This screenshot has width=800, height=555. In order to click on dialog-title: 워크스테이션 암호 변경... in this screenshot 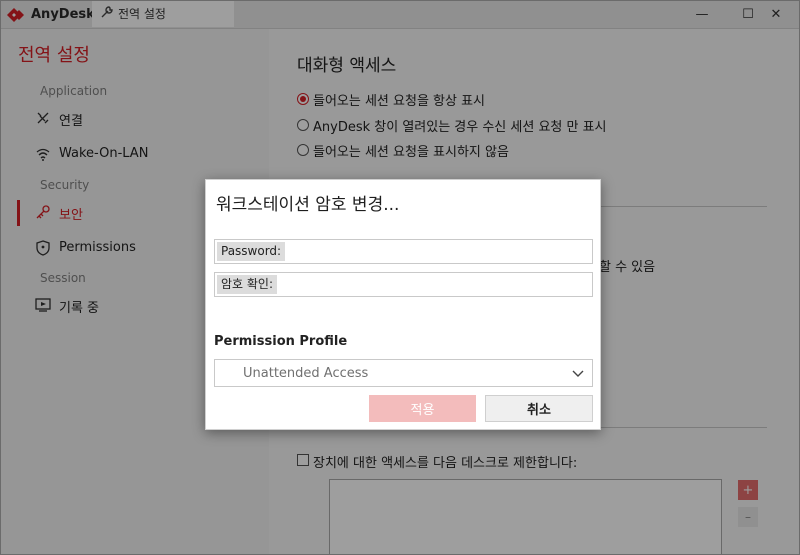, I will do `click(308, 205)`.